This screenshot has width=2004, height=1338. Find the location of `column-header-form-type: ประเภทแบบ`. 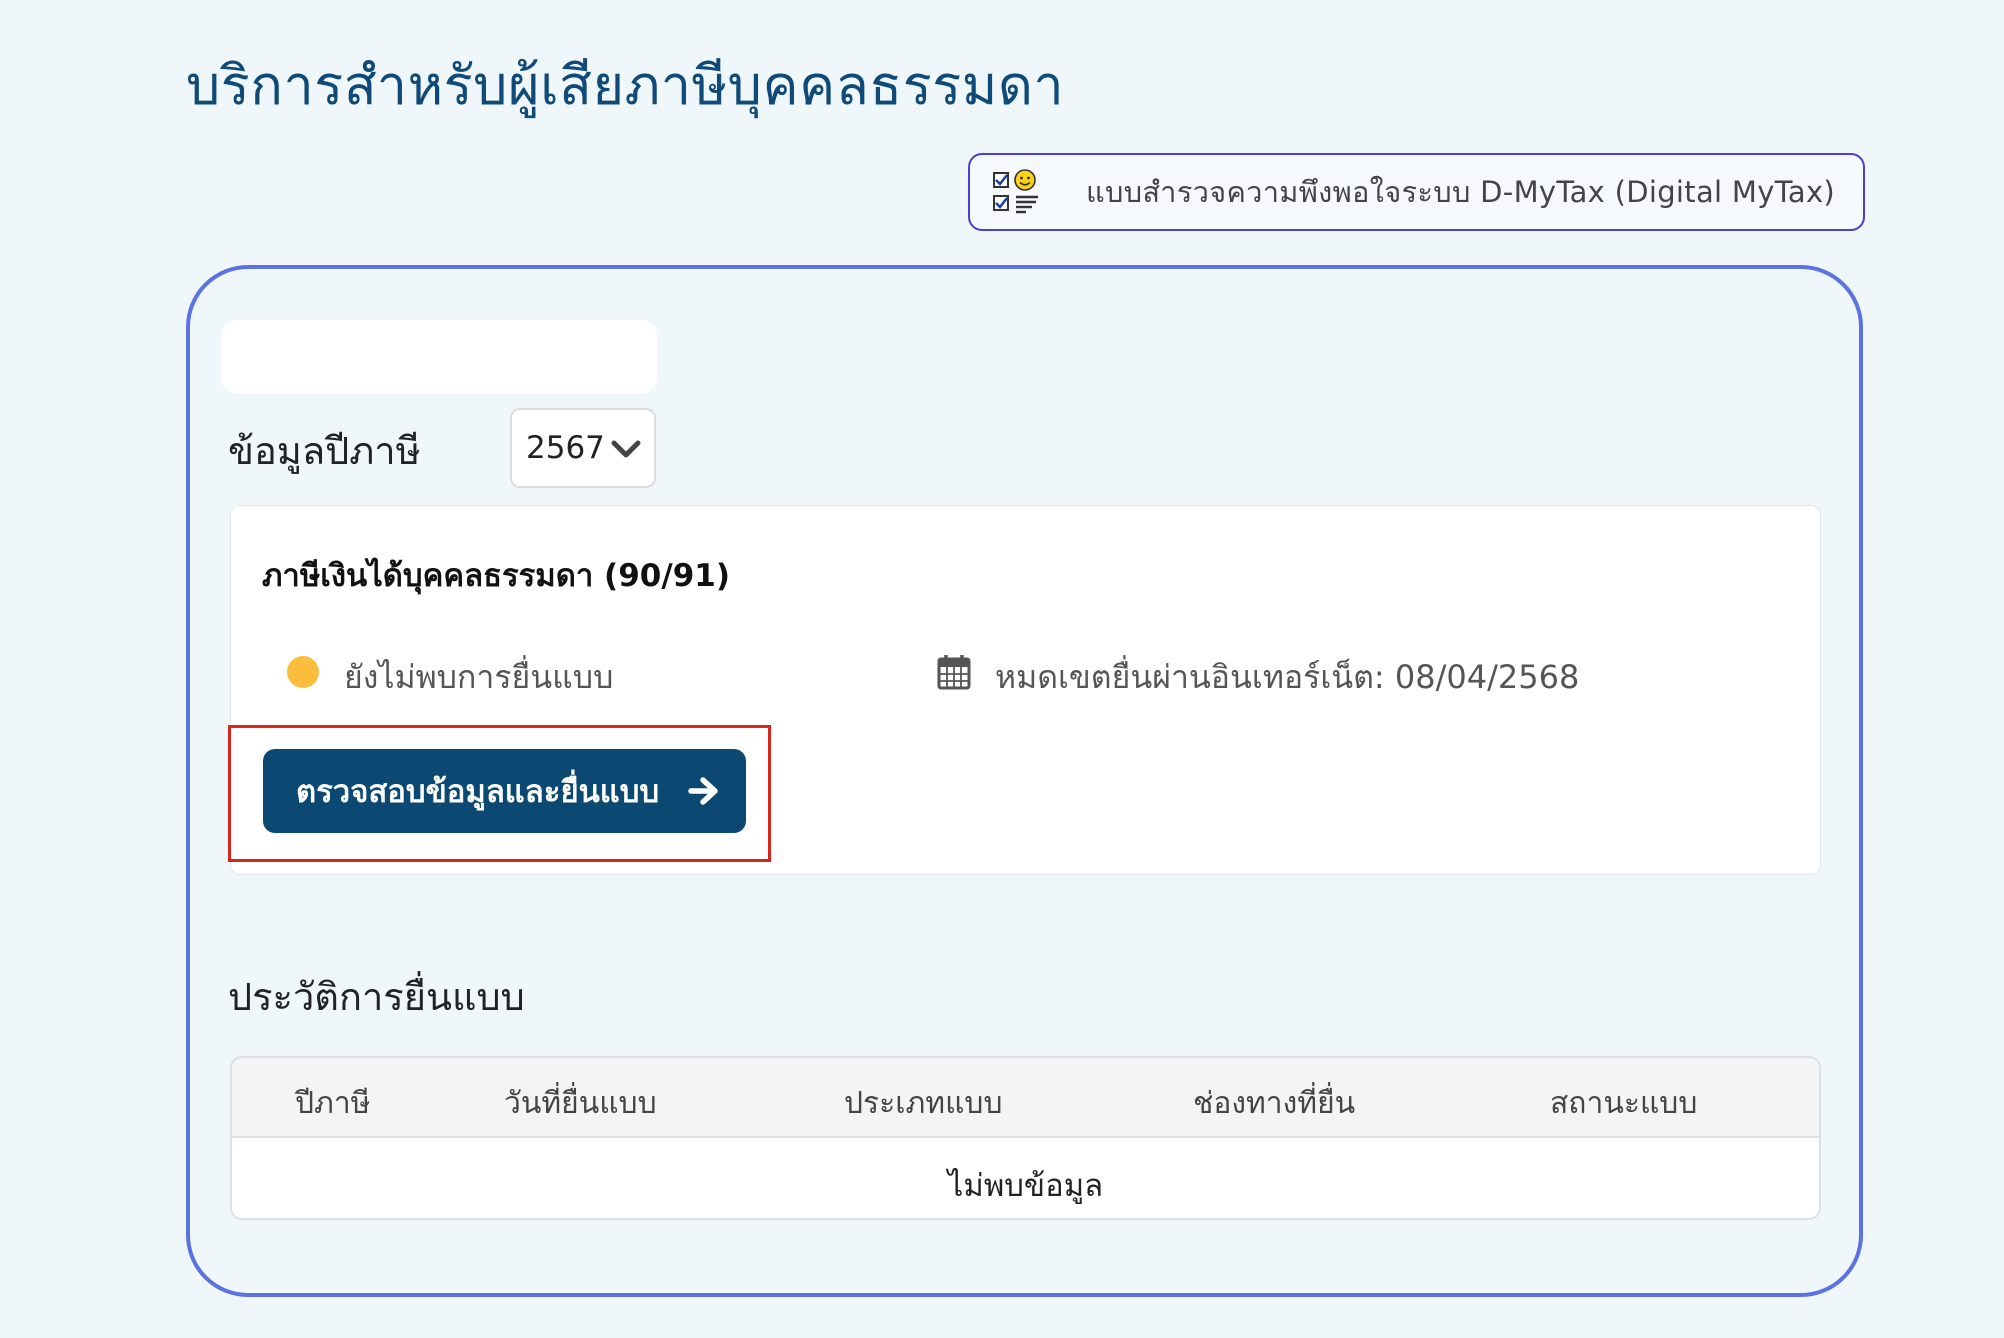

column-header-form-type: ประเภทแบบ is located at coordinates (923, 1103).